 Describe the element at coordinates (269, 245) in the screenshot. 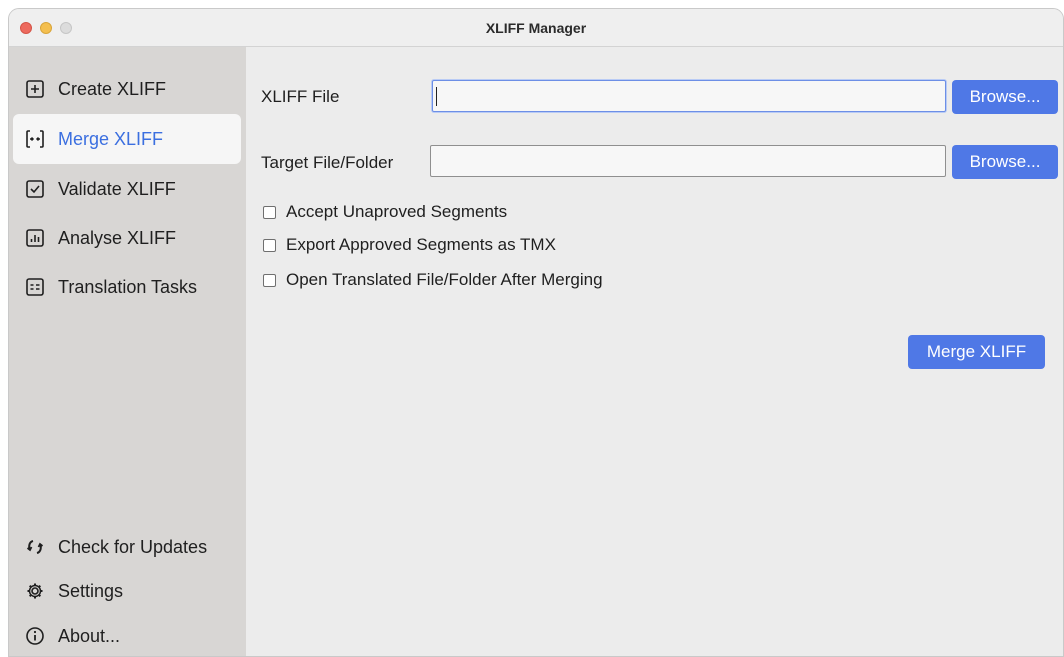

I see `export-tmx-checkbox` at that location.